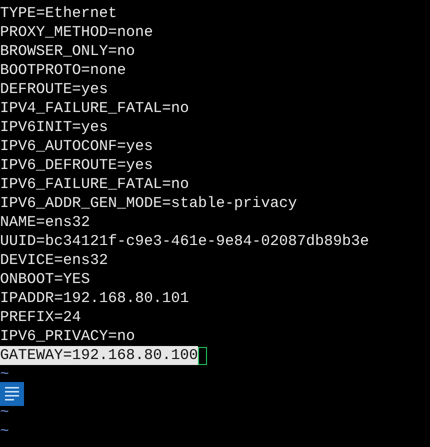 Image resolution: width=430 pixels, height=447 pixels. What do you see at coordinates (185, 241) in the screenshot?
I see `code-line: UUID=bc34121f-c9e3-461e-9e84-02087db89b3e` at bounding box center [185, 241].